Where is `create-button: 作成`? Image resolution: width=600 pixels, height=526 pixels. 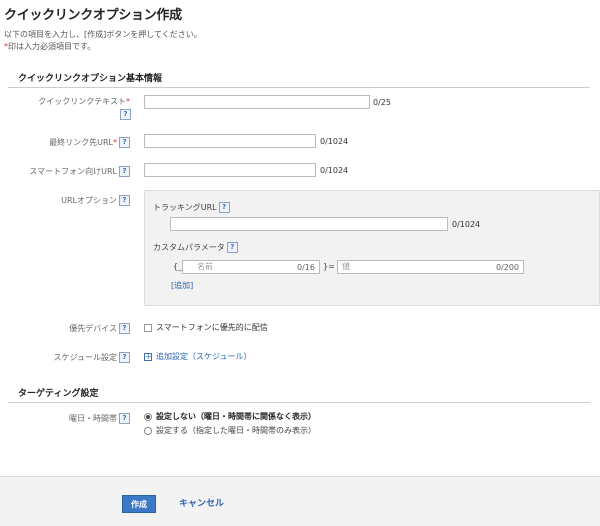 create-button: 作成 is located at coordinates (139, 504).